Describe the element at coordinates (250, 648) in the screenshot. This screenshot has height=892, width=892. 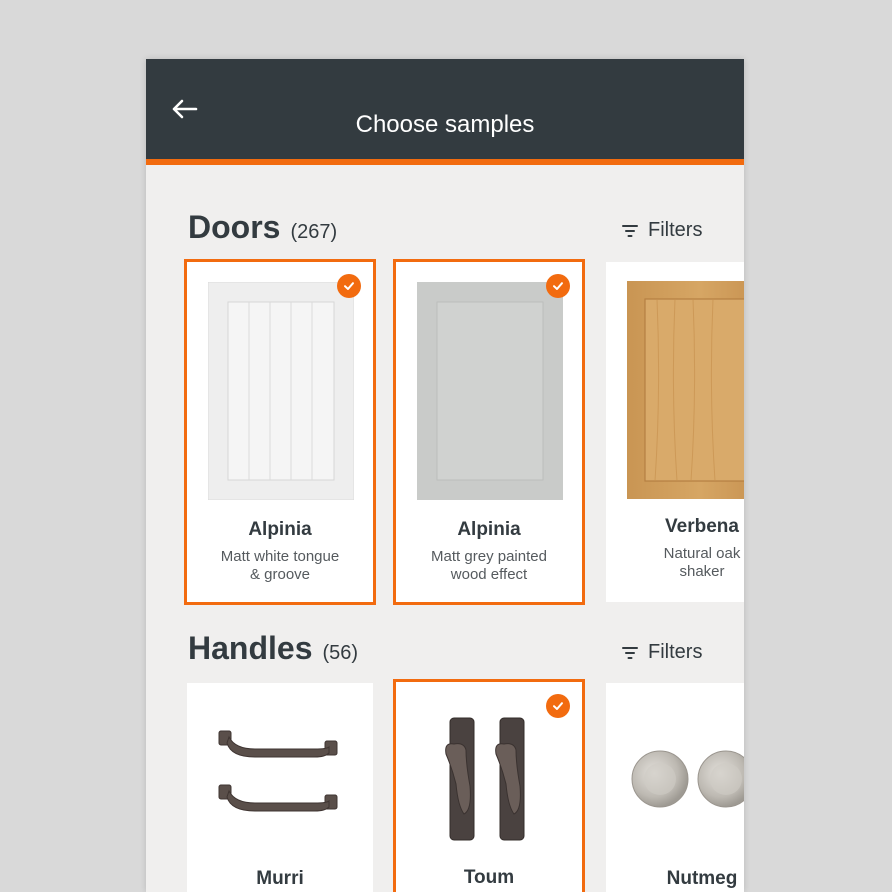
I see `handles-title: Handles` at that location.